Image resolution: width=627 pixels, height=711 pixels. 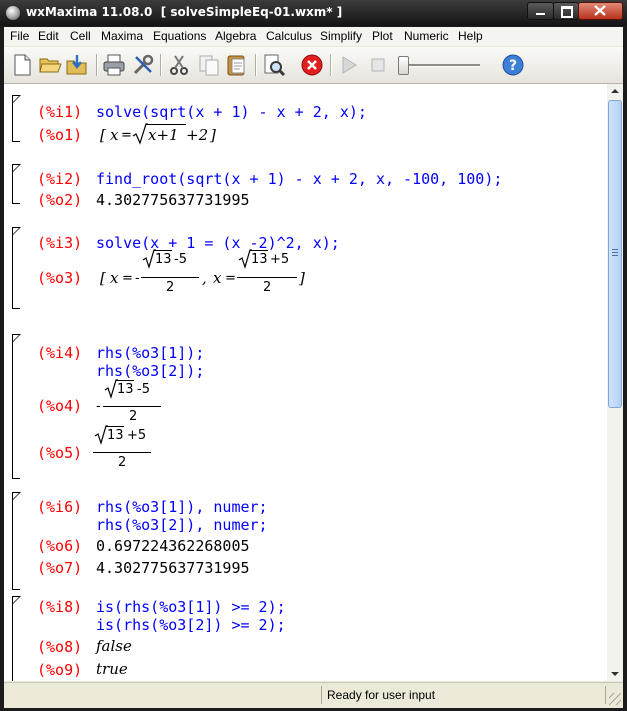 I want to click on menu-edit: Edit, so click(x=48, y=36).